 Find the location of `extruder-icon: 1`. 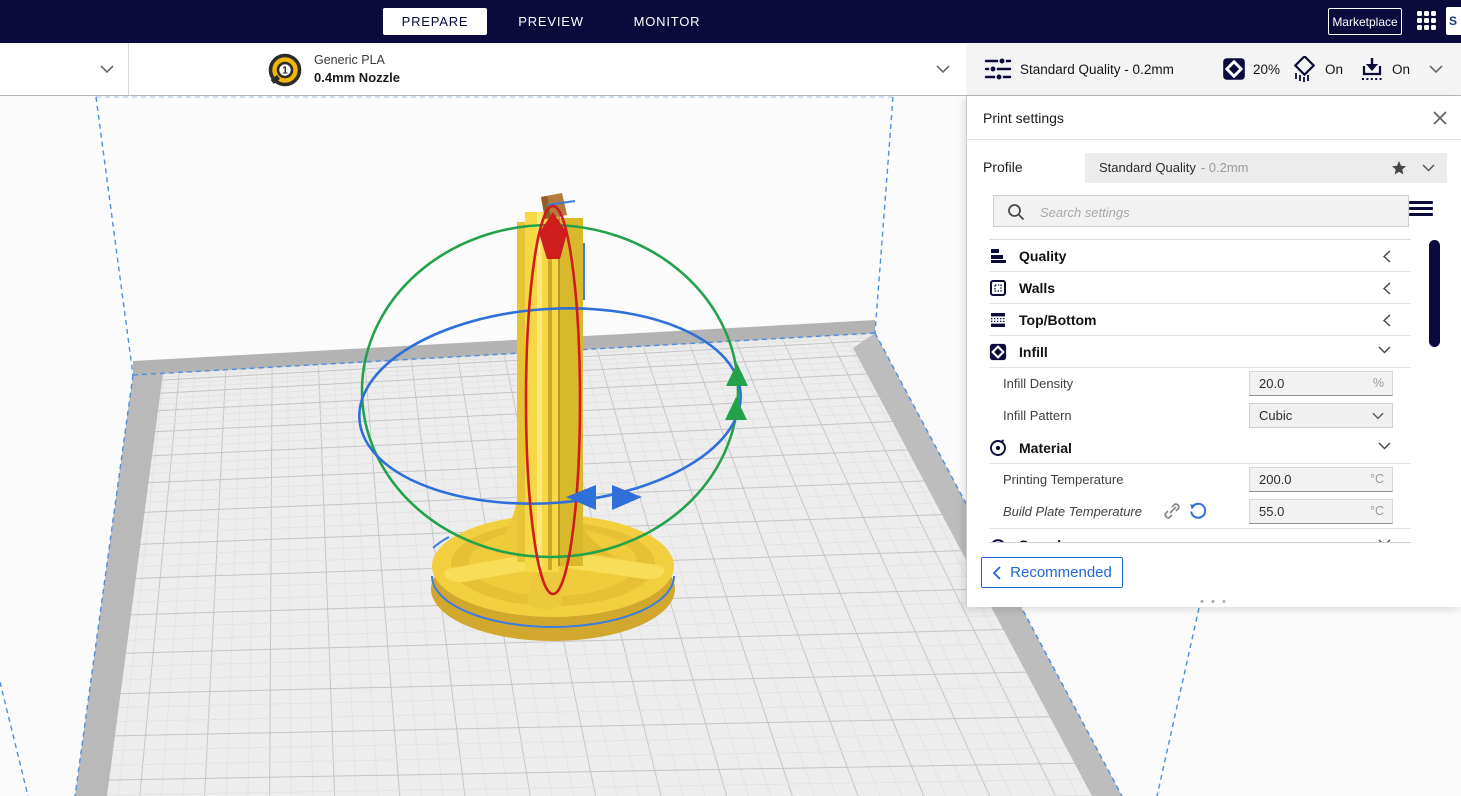

extruder-icon: 1 is located at coordinates (285, 70).